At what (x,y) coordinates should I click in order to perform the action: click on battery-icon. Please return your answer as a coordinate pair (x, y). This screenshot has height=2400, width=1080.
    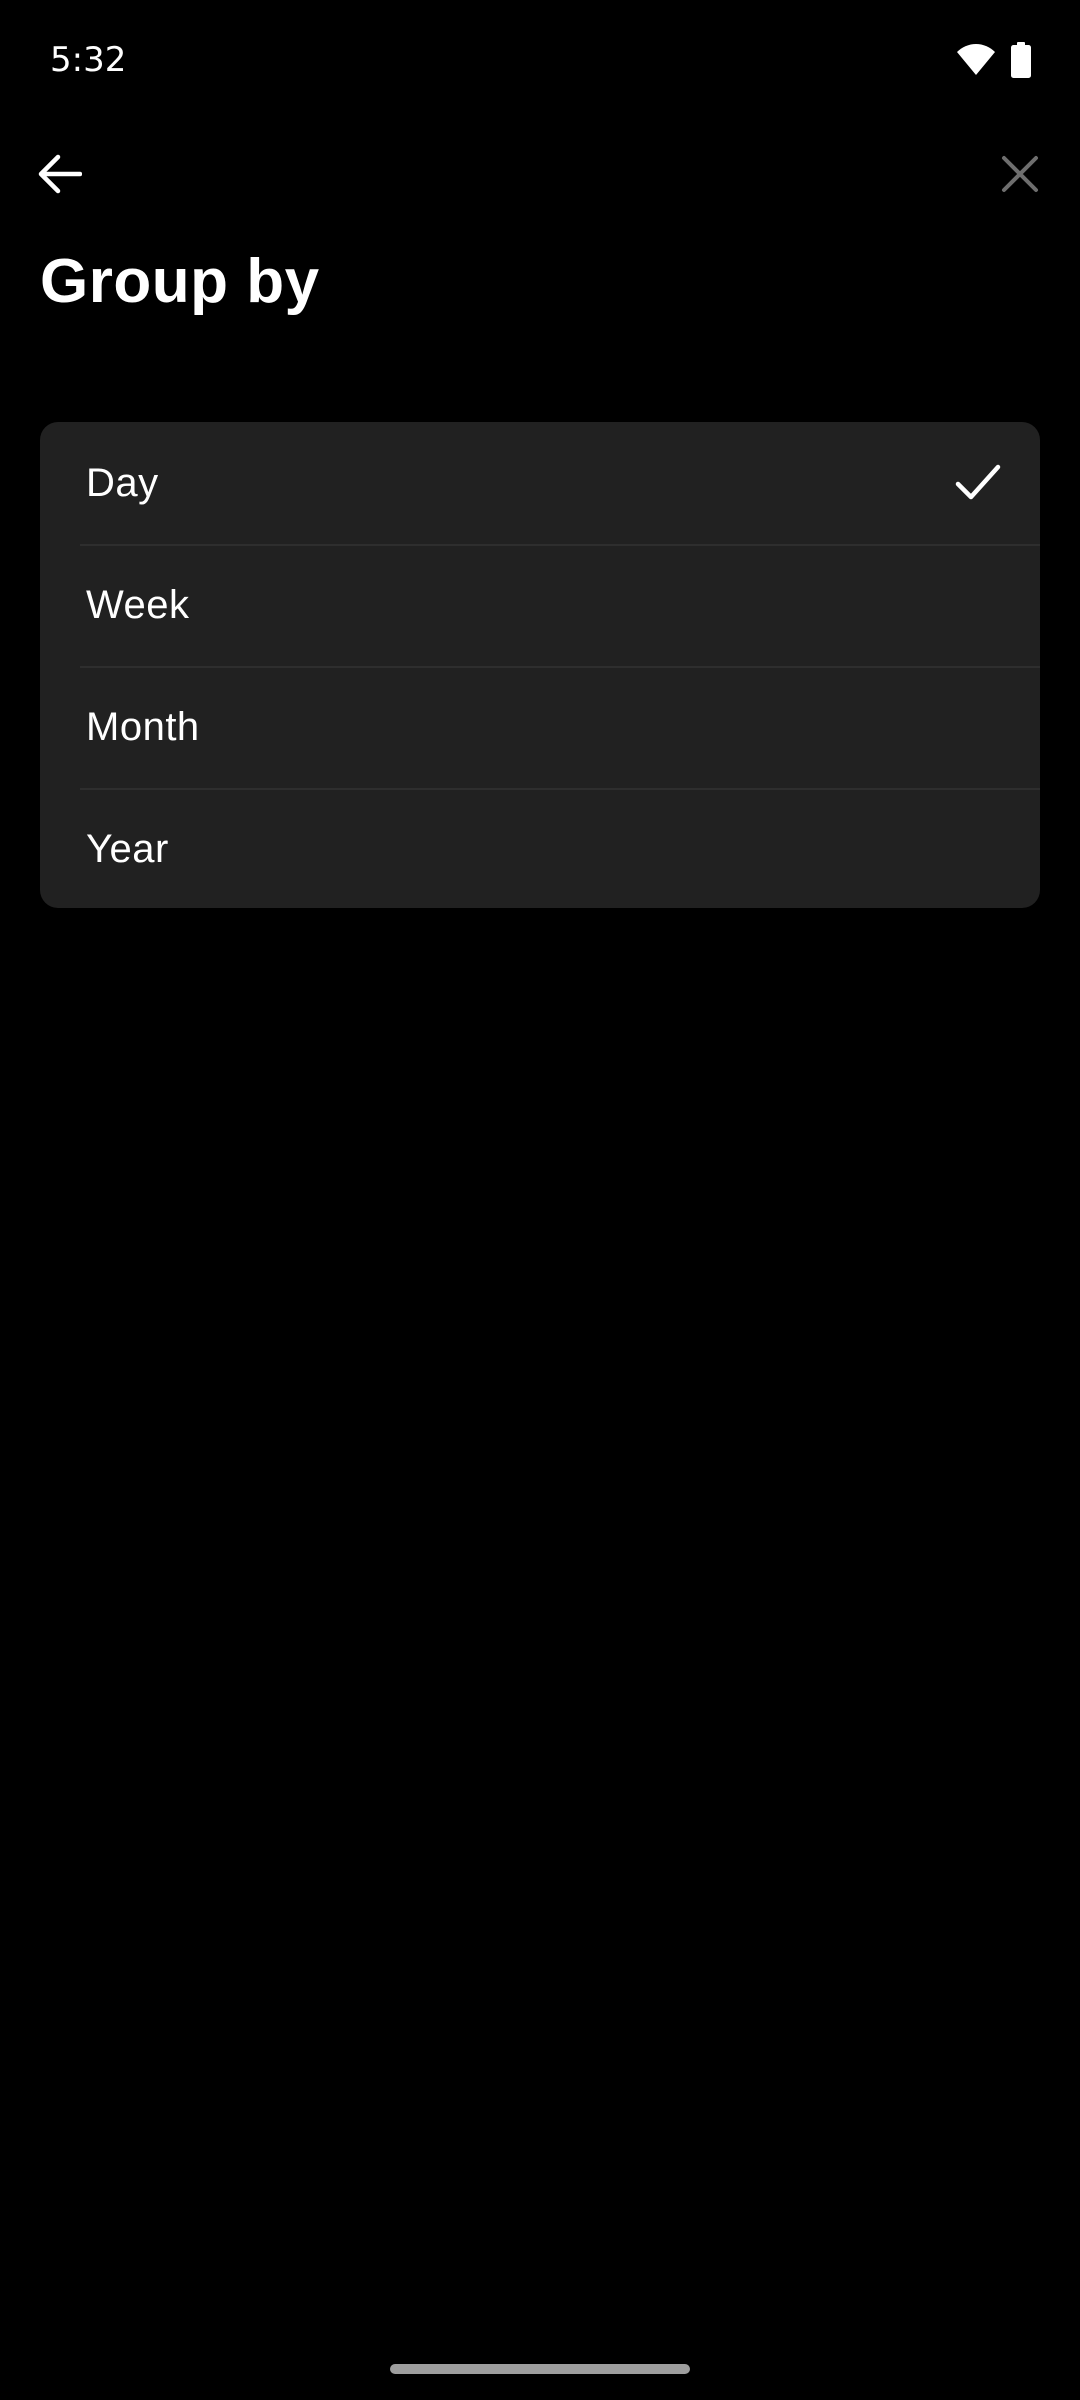
    Looking at the image, I should click on (1021, 62).